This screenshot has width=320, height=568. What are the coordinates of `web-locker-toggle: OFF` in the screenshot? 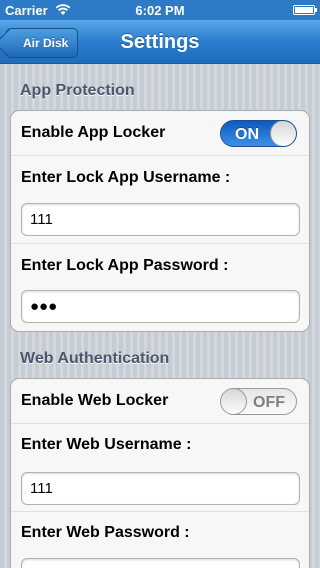 It's located at (258, 401).